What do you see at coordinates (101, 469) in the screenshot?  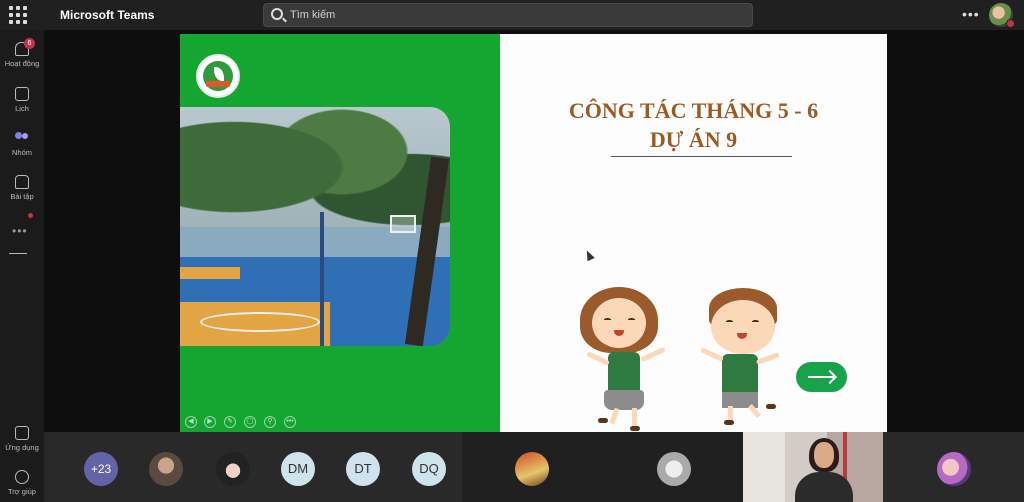 I see `overflow-participants-count: +23` at bounding box center [101, 469].